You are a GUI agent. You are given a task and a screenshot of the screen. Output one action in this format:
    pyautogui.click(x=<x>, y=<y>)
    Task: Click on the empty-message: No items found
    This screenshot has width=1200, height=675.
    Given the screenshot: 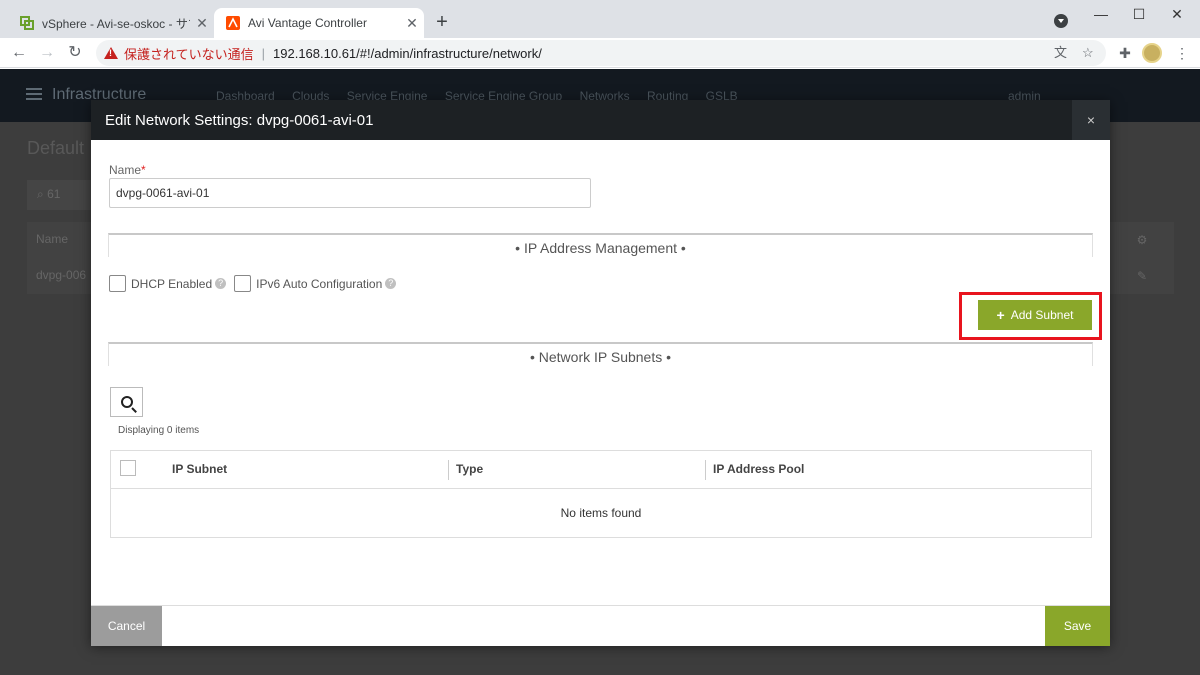 What is the action you would take?
    pyautogui.click(x=601, y=513)
    